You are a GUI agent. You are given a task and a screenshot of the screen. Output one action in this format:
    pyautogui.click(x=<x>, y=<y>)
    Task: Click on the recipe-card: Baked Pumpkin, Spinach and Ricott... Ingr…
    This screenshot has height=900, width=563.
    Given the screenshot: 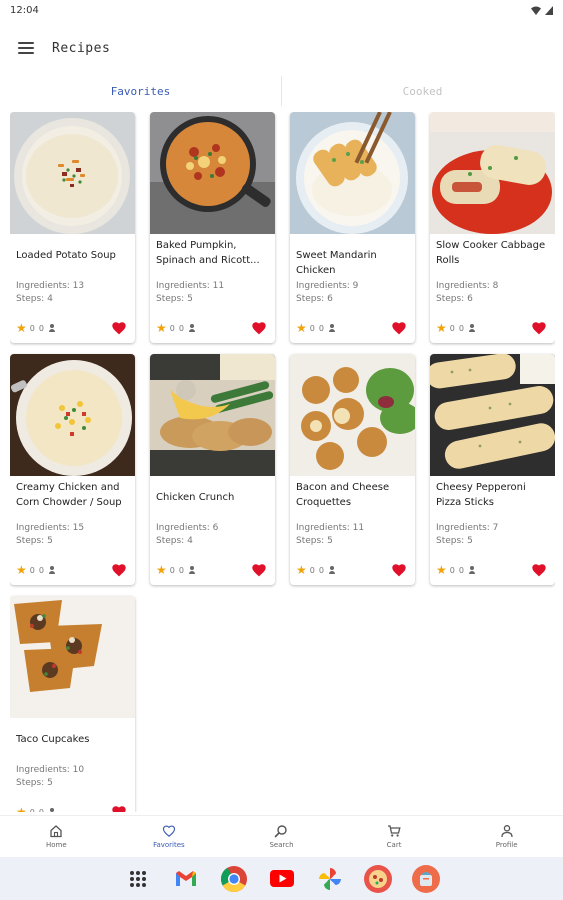 What is the action you would take?
    pyautogui.click(x=212, y=227)
    